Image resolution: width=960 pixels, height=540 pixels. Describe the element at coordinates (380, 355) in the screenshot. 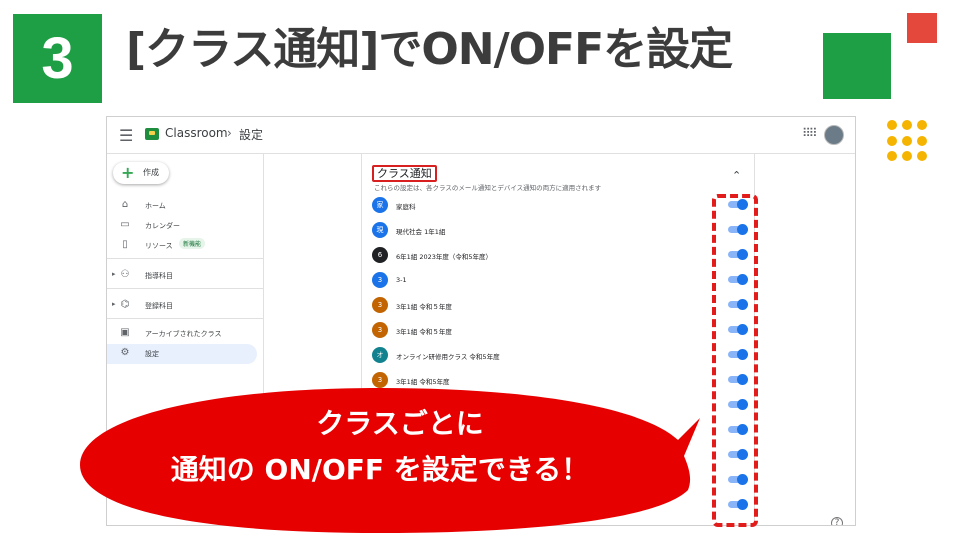

I see `class-avatar-icon: オ` at that location.